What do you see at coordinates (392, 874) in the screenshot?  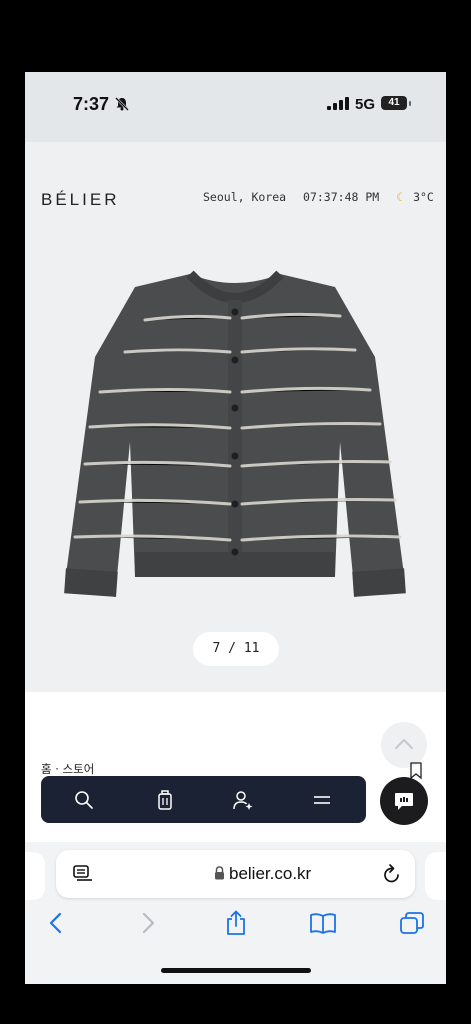 I see `reload-icon` at bounding box center [392, 874].